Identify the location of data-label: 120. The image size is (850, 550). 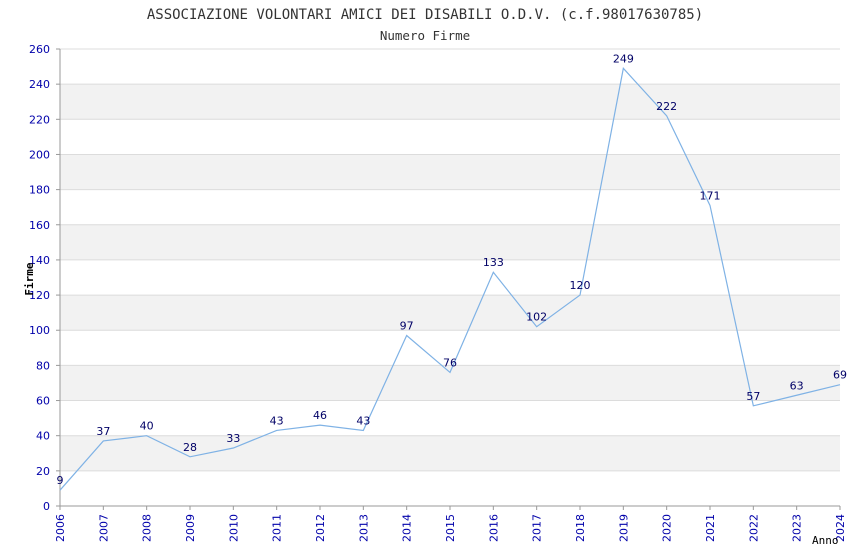
(580, 285).